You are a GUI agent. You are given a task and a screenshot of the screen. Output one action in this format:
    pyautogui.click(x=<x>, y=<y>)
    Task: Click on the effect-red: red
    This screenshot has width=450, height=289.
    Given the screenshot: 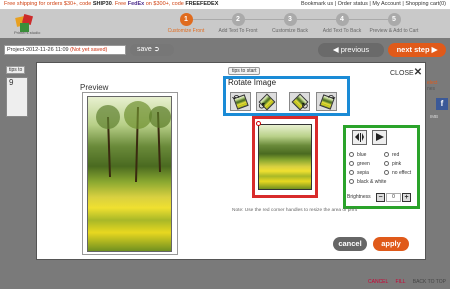 What is the action you would take?
    pyautogui.click(x=391, y=155)
    